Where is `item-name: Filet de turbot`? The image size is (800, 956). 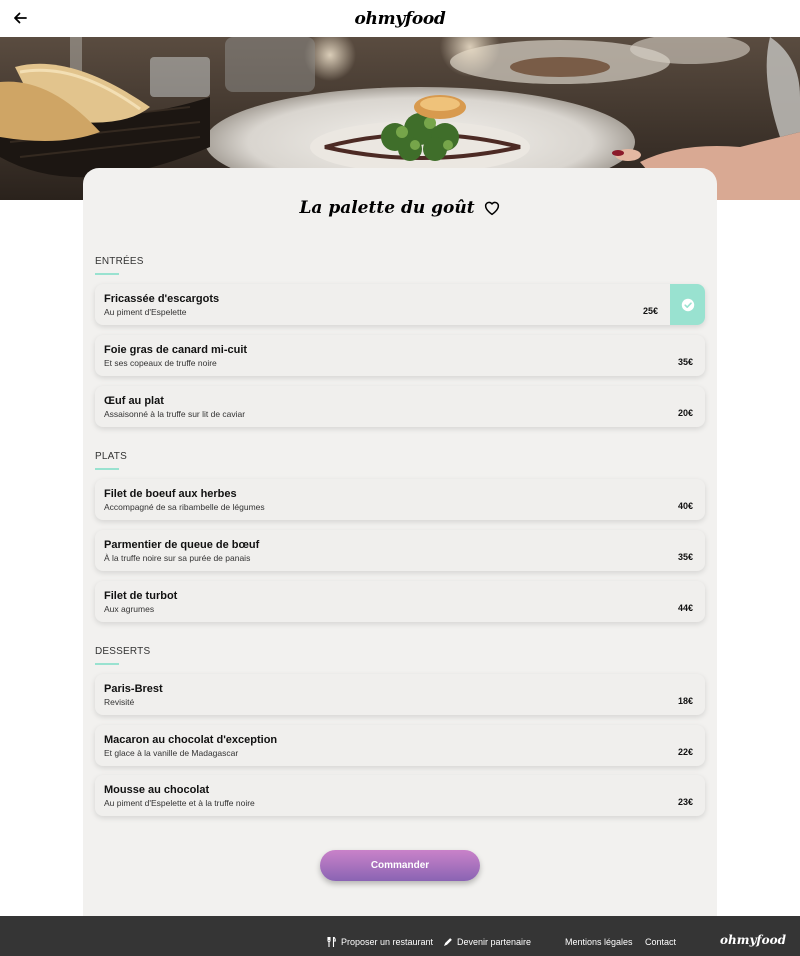
item-name: Filet de turbot is located at coordinates (141, 596).